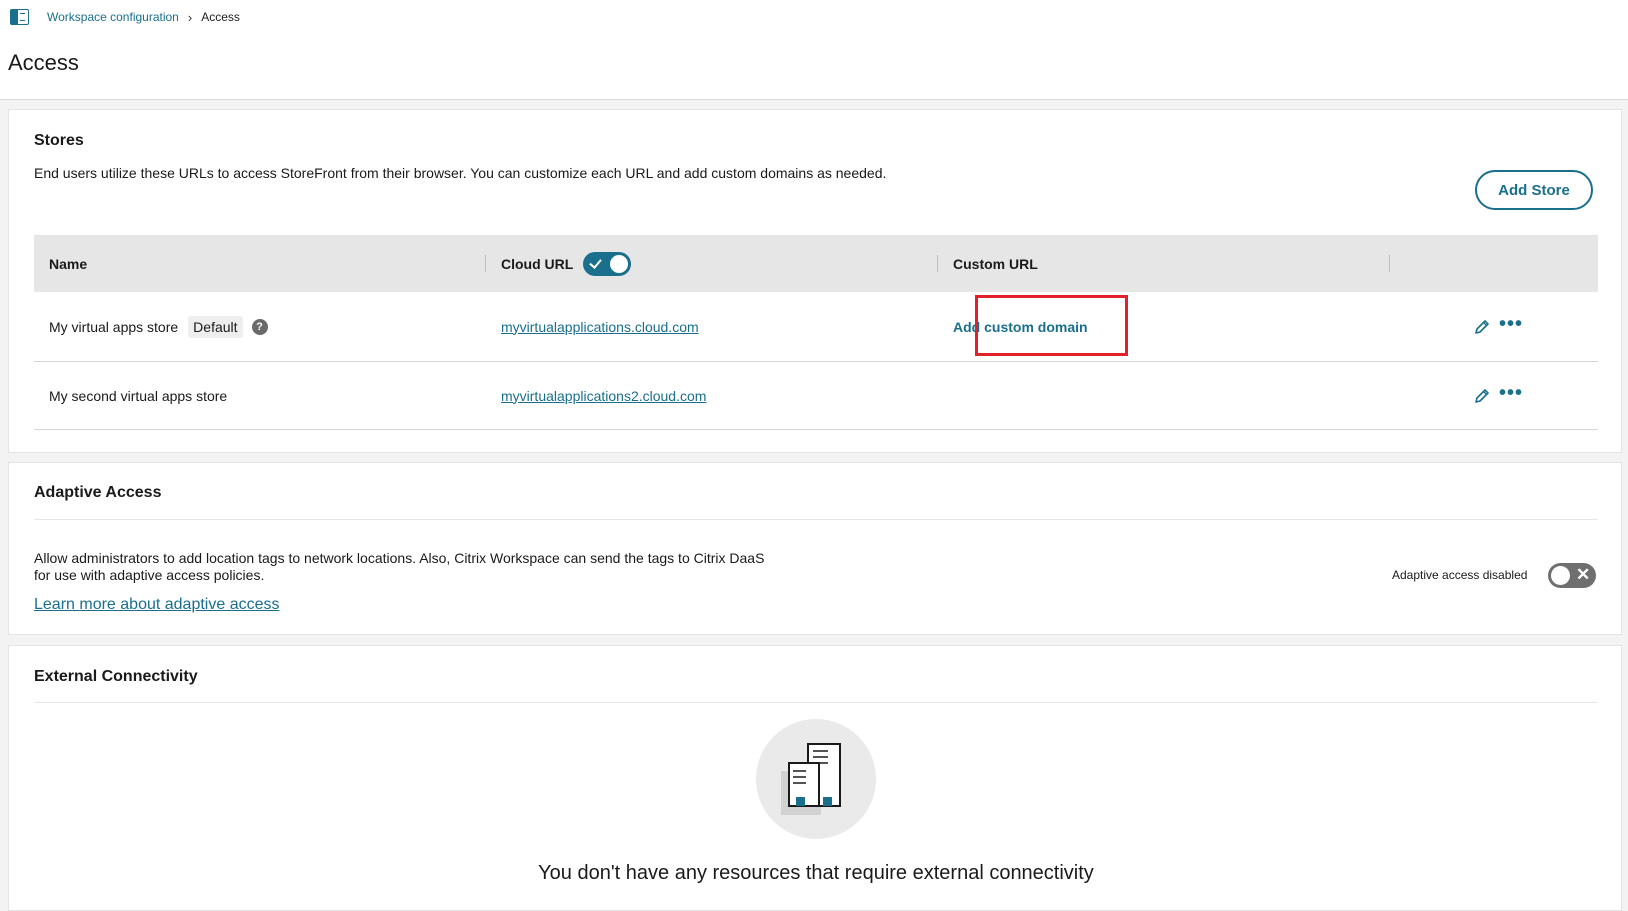 This screenshot has height=911, width=1628. What do you see at coordinates (156, 605) in the screenshot?
I see `learn-more-adaptive-access-link: Learn more about adaptive access` at bounding box center [156, 605].